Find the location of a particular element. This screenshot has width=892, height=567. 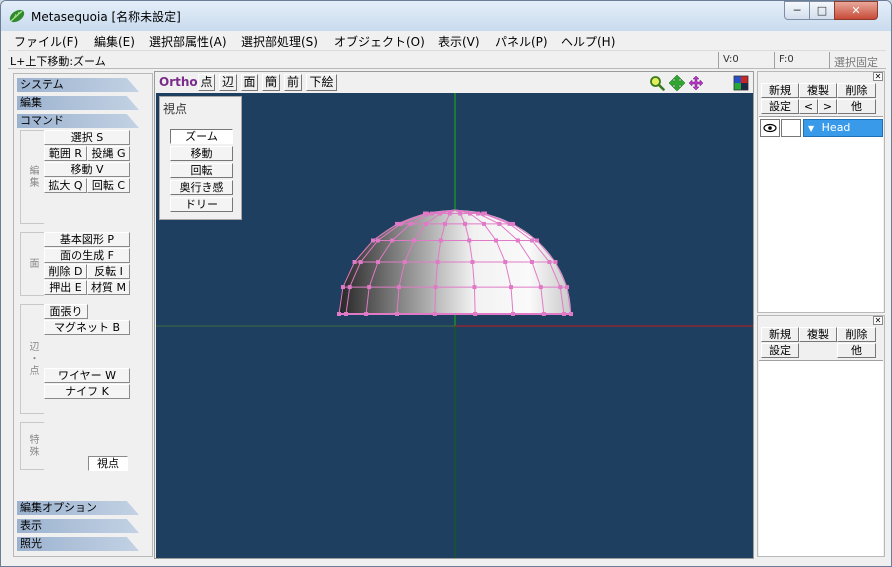

menu-object: オブジェクト(O) is located at coordinates (379, 41).